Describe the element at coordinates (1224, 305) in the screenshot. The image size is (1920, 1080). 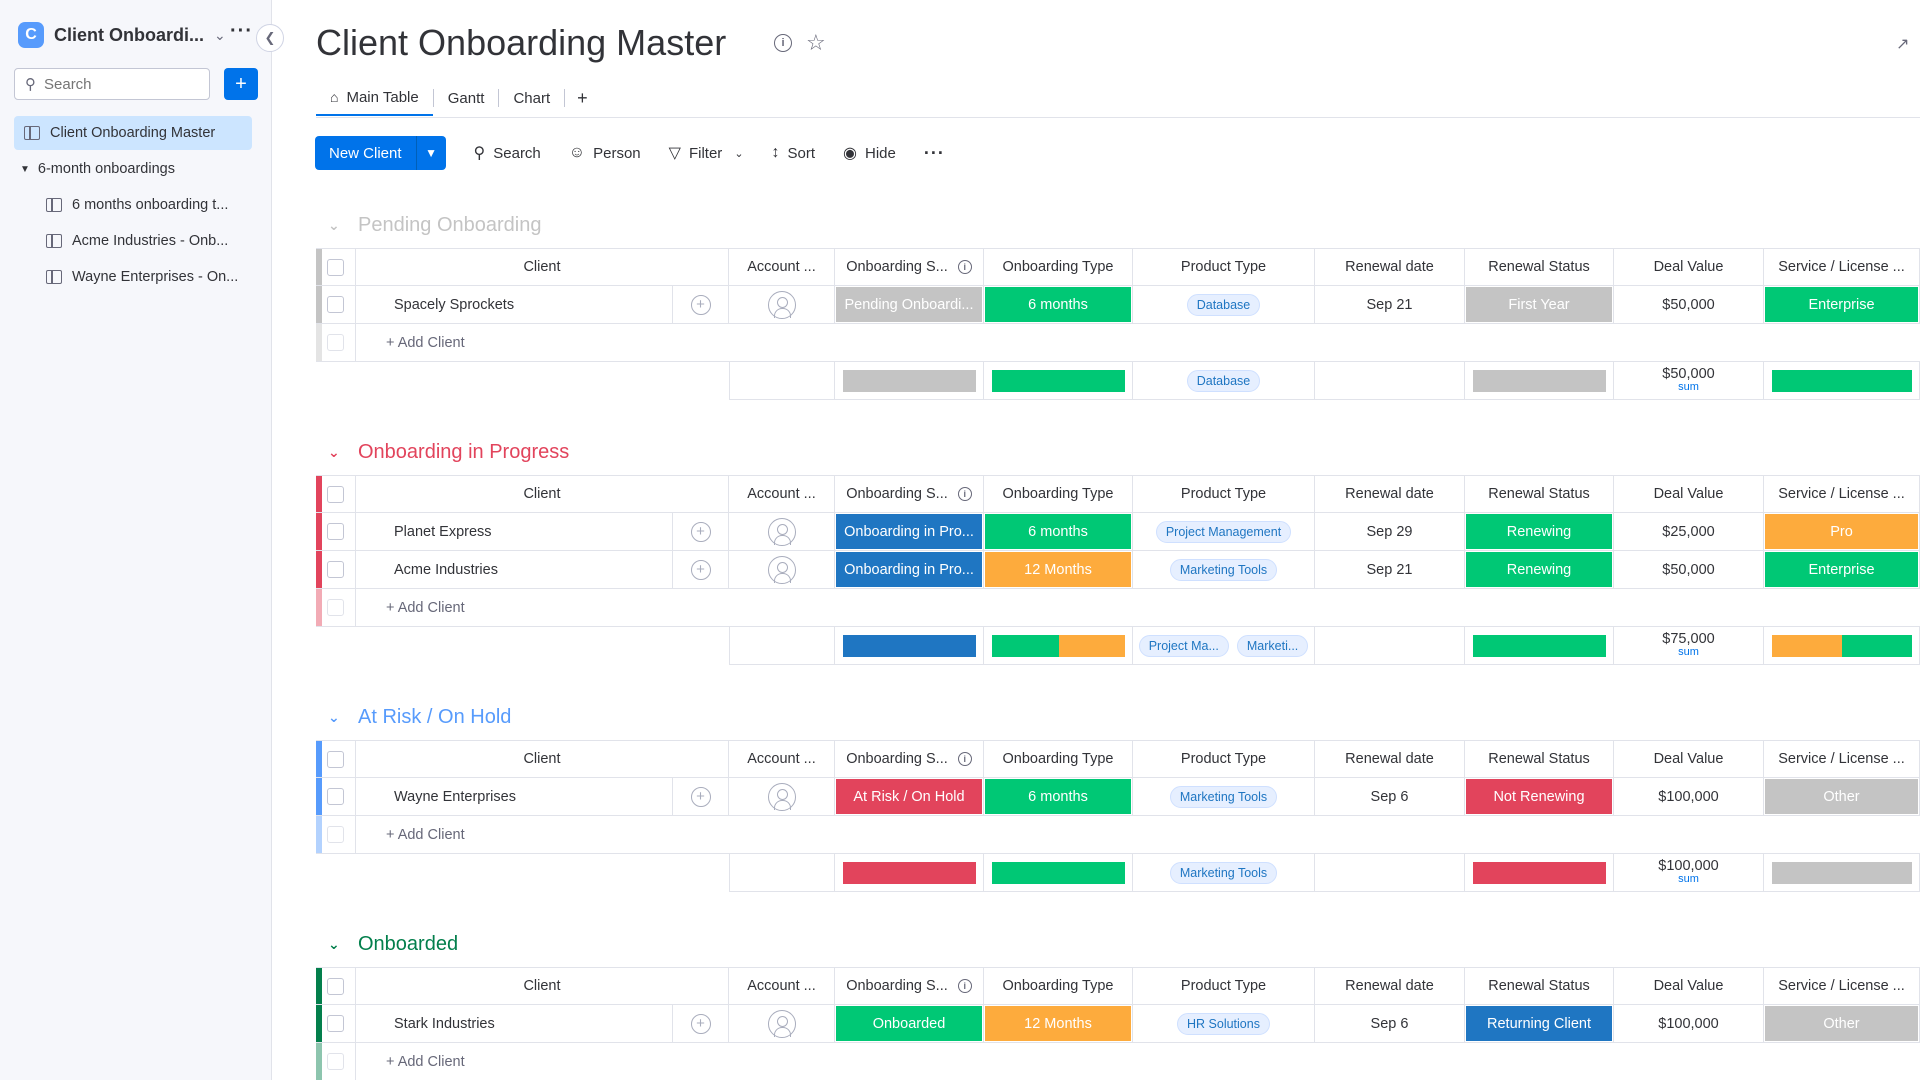
I see `product-type-cell: Database` at that location.